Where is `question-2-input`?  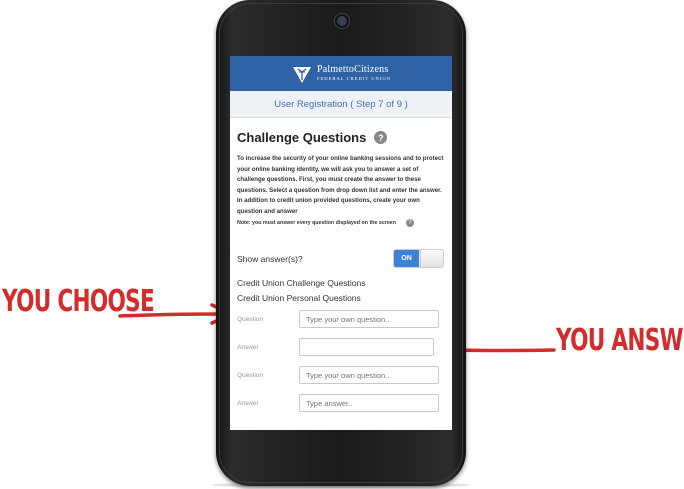
question-2-input is located at coordinates (369, 375).